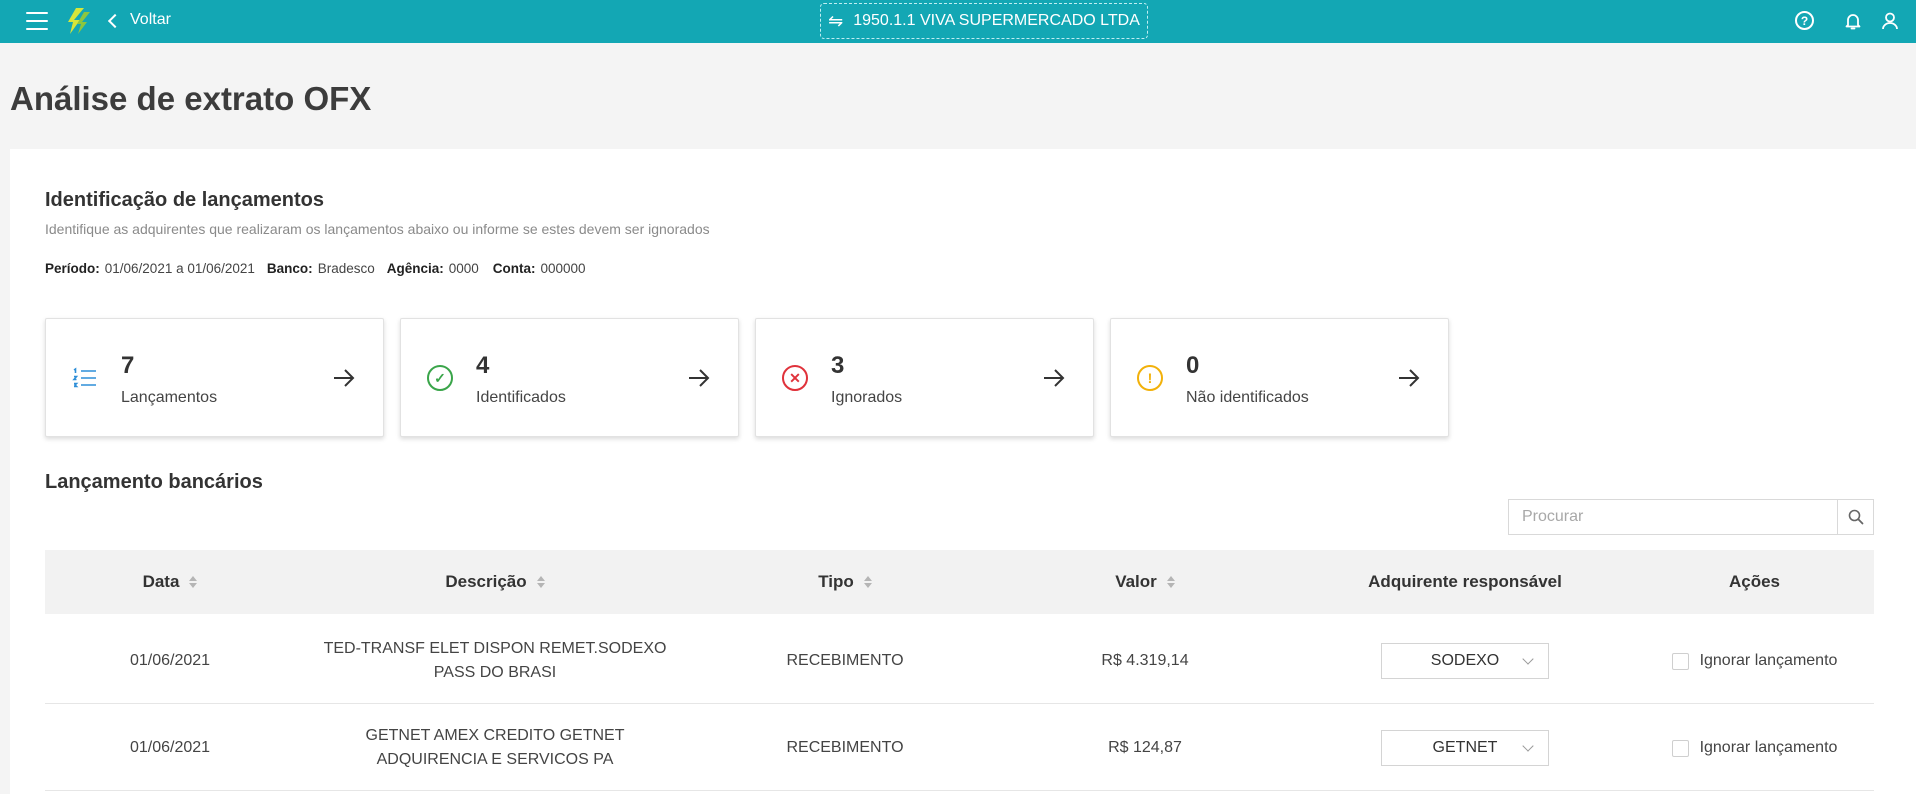 This screenshot has width=1916, height=794. I want to click on column-header-actions: Ações, so click(1754, 582).